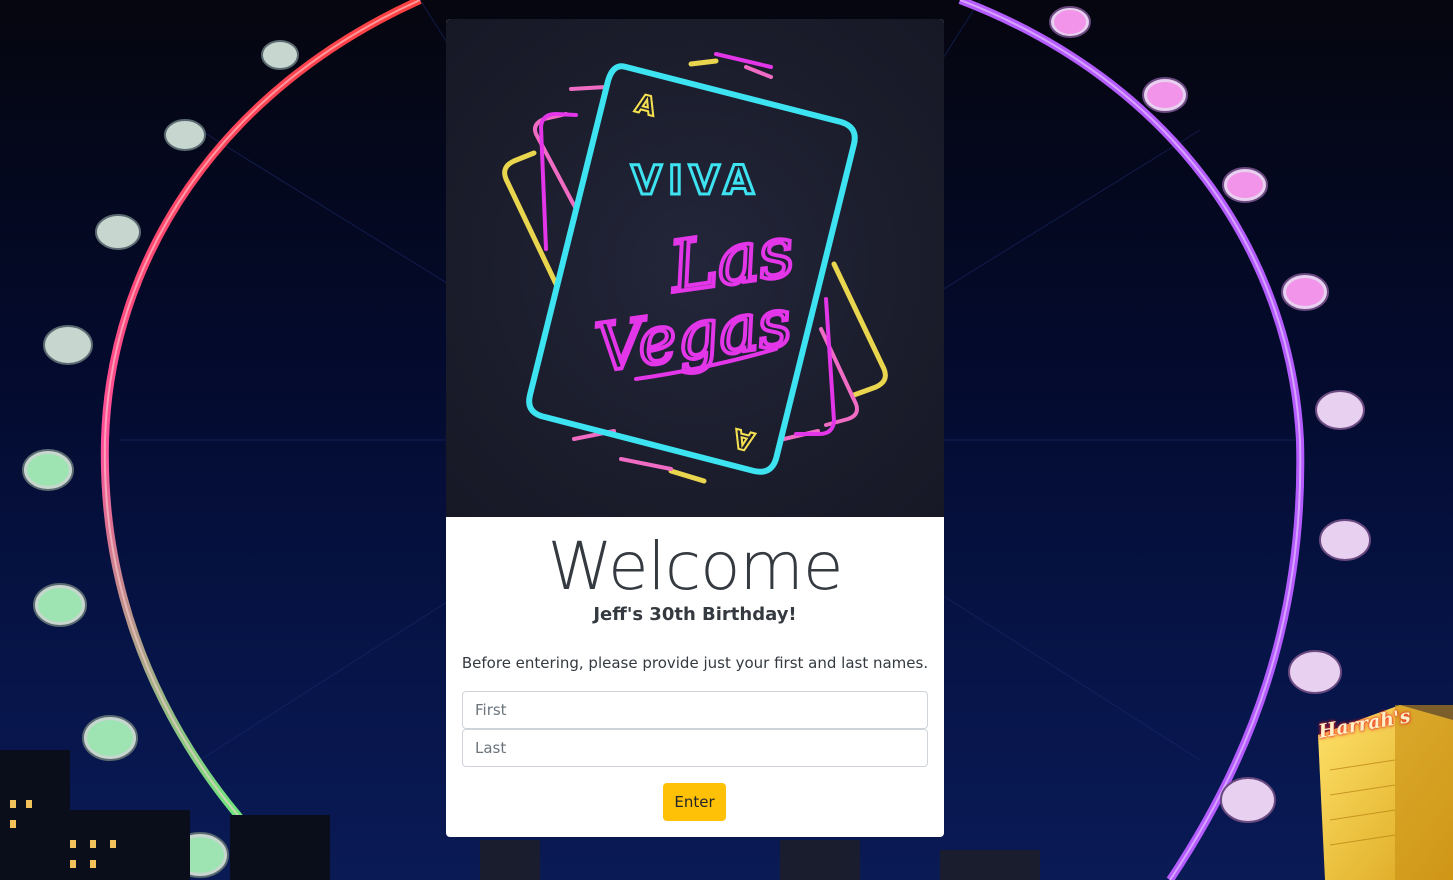  Describe the element at coordinates (694, 802) in the screenshot. I see `enter-button: Enter` at that location.